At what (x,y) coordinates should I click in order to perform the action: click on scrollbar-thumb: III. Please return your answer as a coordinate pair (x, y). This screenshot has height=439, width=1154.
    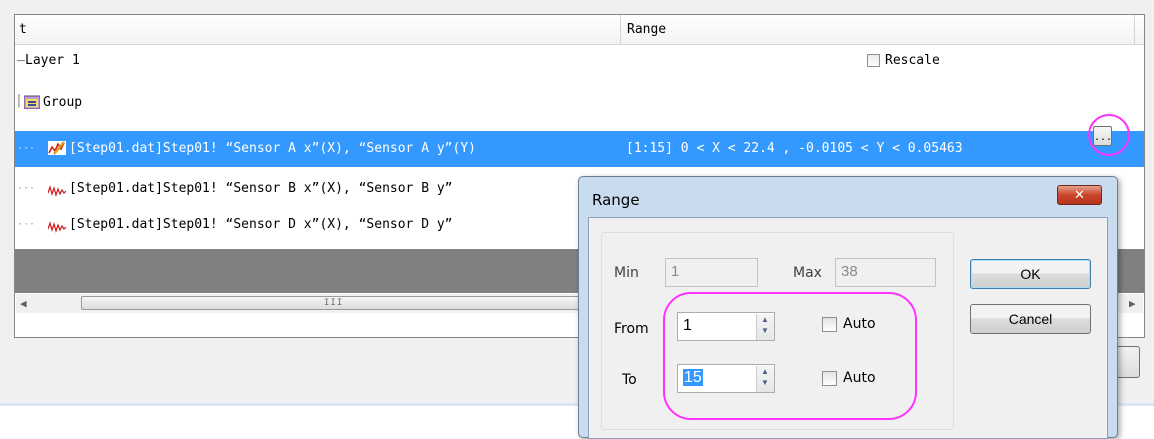
    Looking at the image, I should click on (336, 303).